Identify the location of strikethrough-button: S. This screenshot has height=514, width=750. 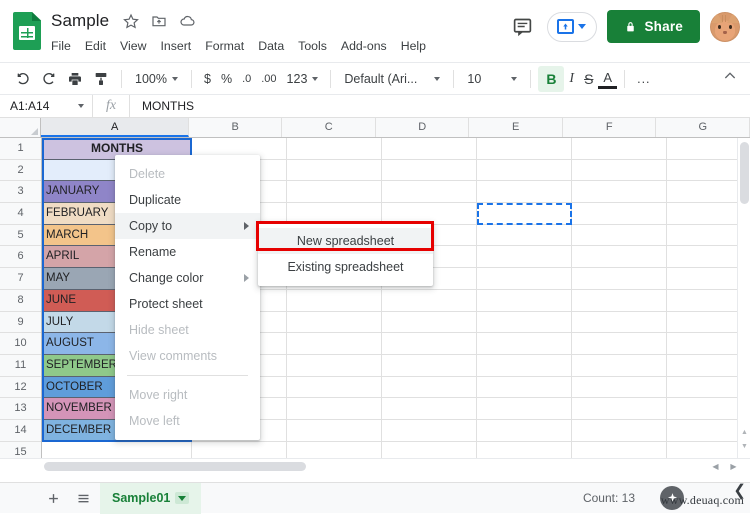
(588, 79).